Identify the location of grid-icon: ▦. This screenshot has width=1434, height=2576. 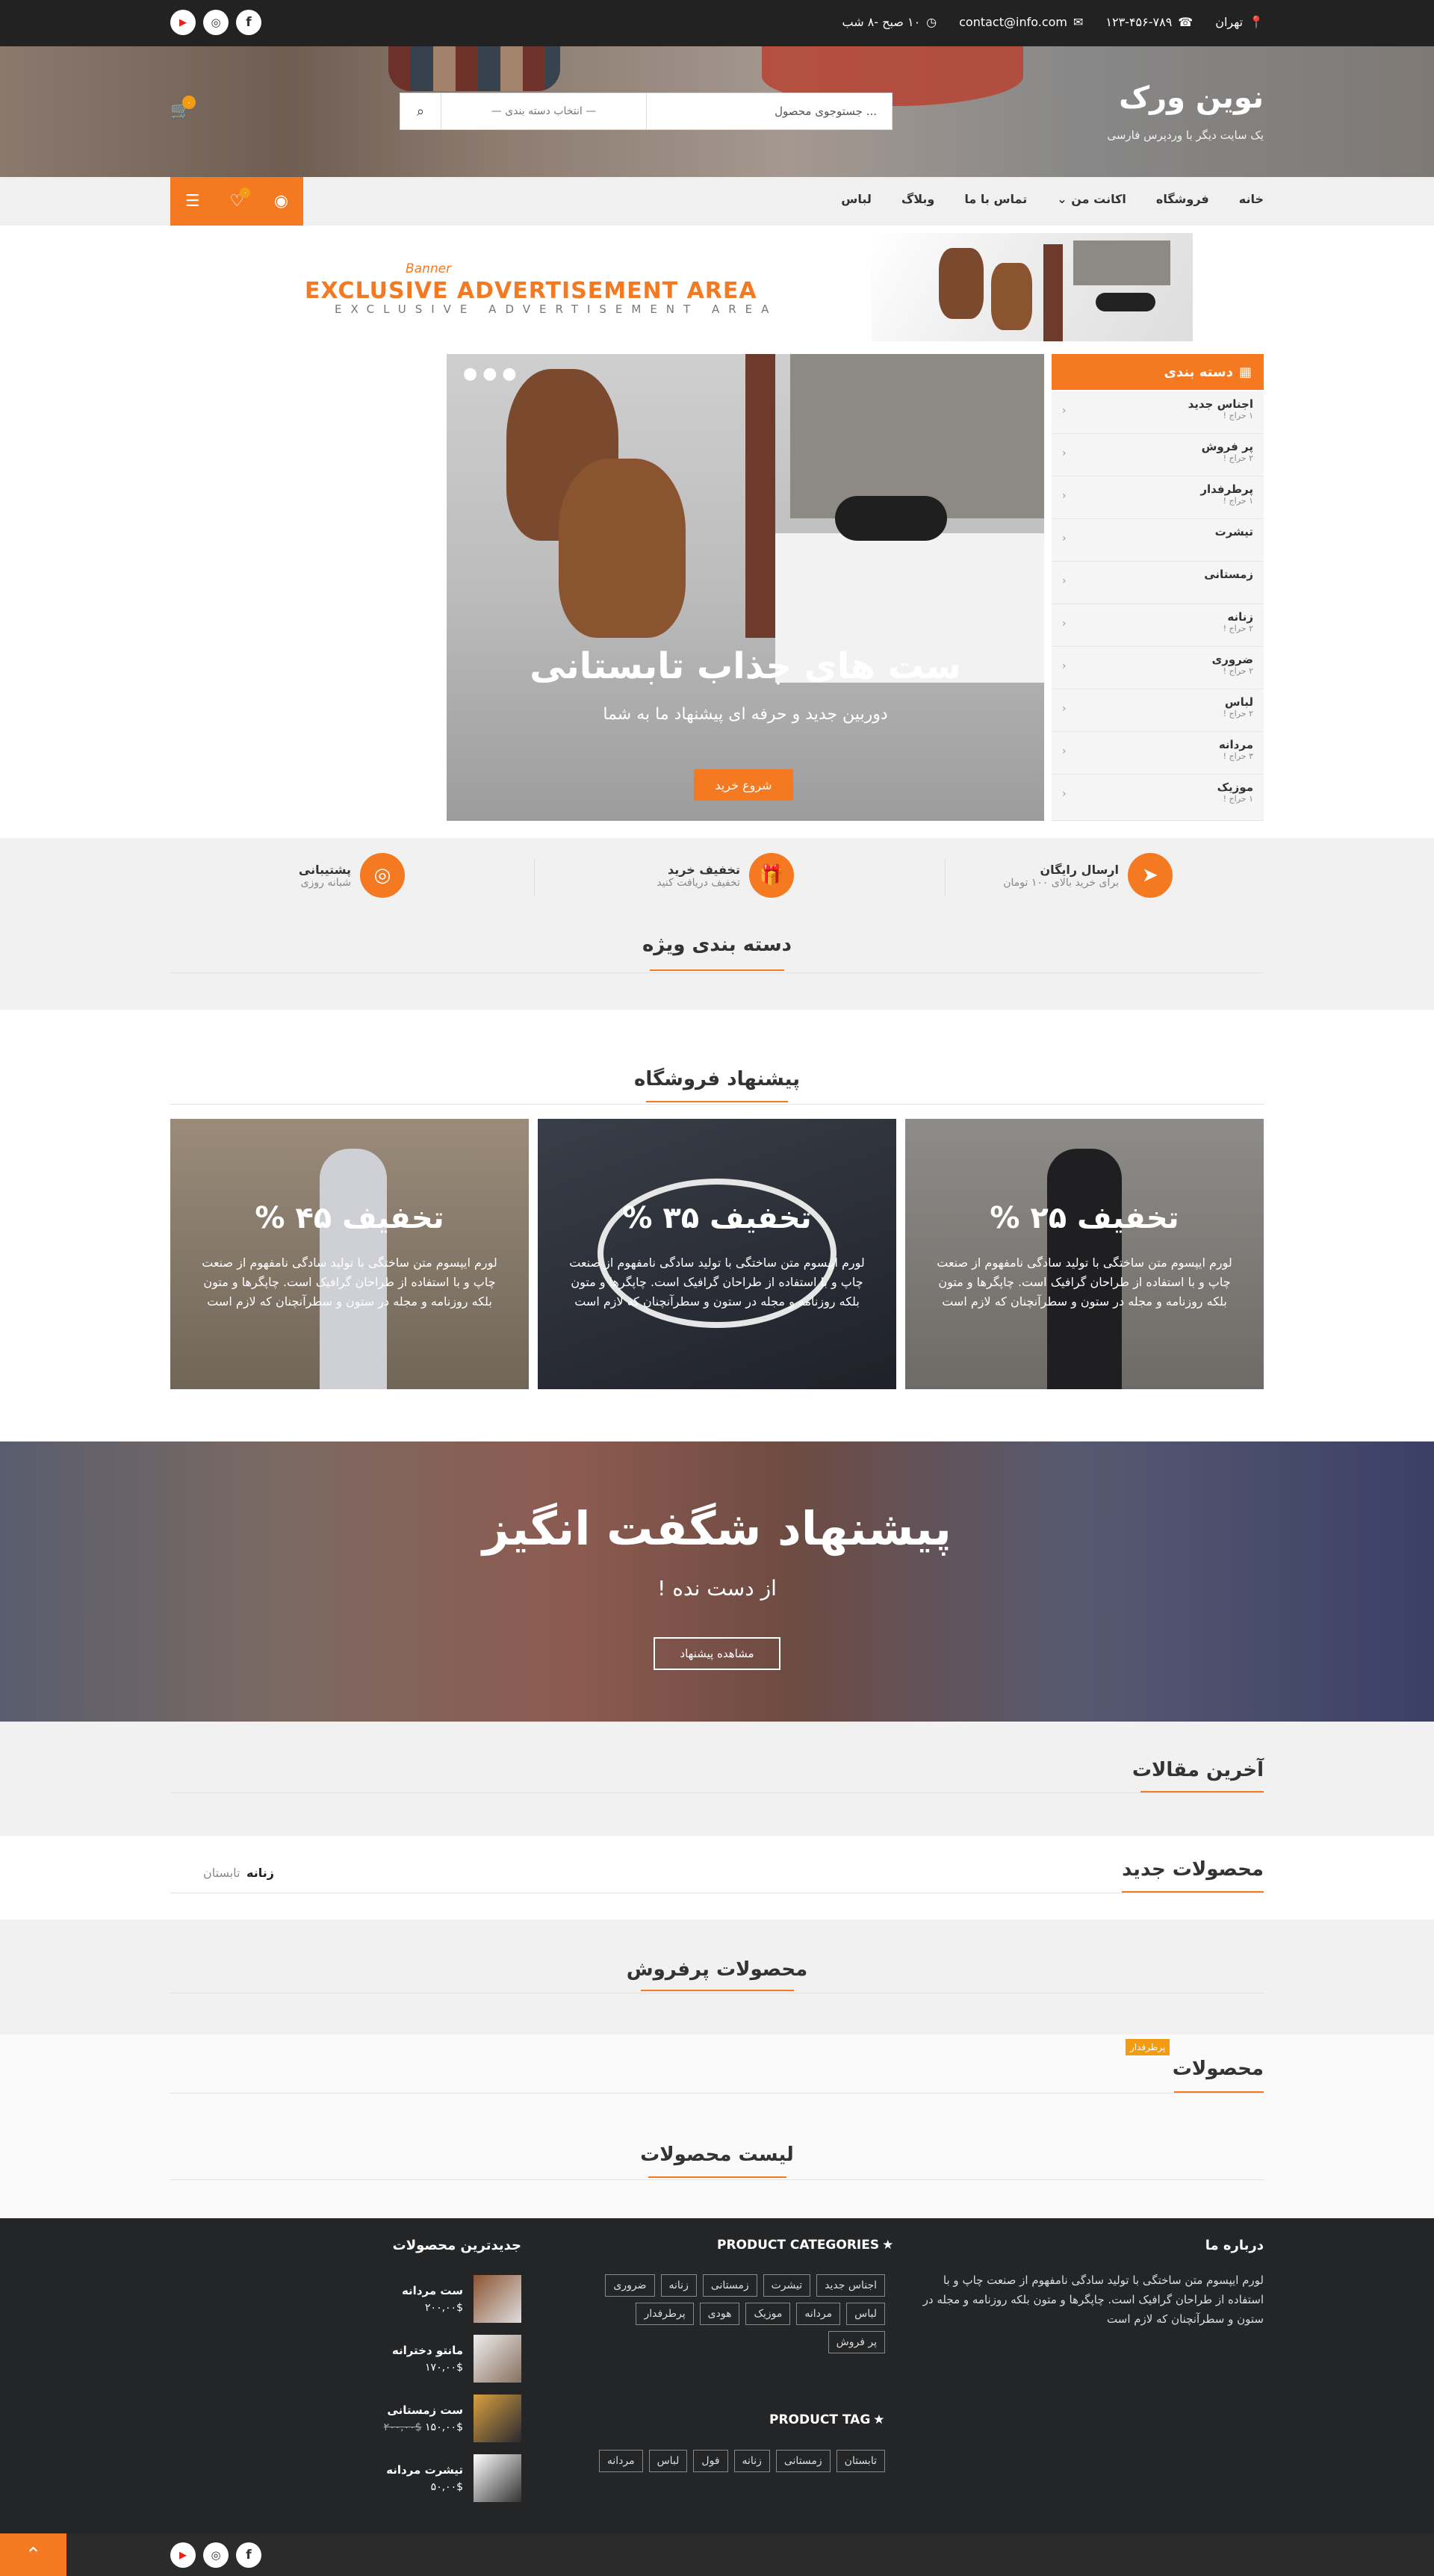
(1245, 372).